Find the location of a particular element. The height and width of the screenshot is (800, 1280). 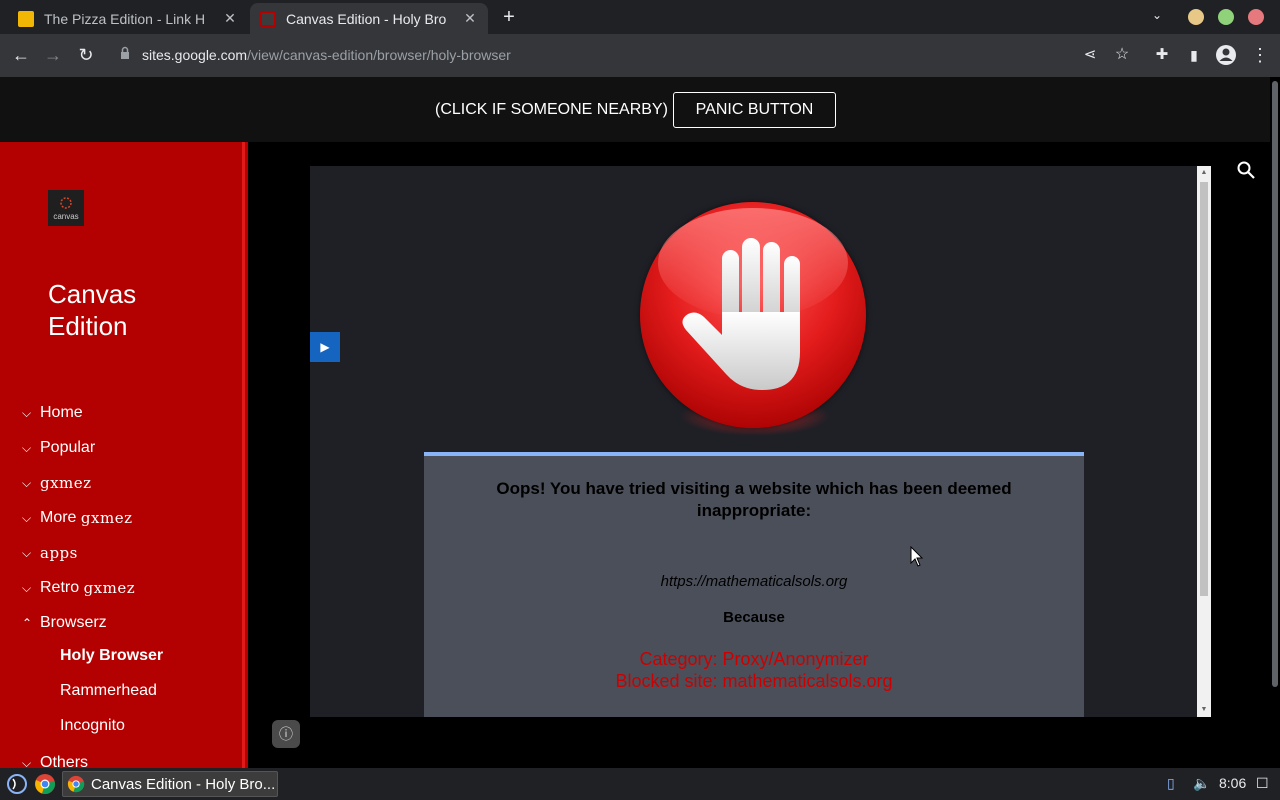

page-scrollbar-thumb is located at coordinates (1275, 384).